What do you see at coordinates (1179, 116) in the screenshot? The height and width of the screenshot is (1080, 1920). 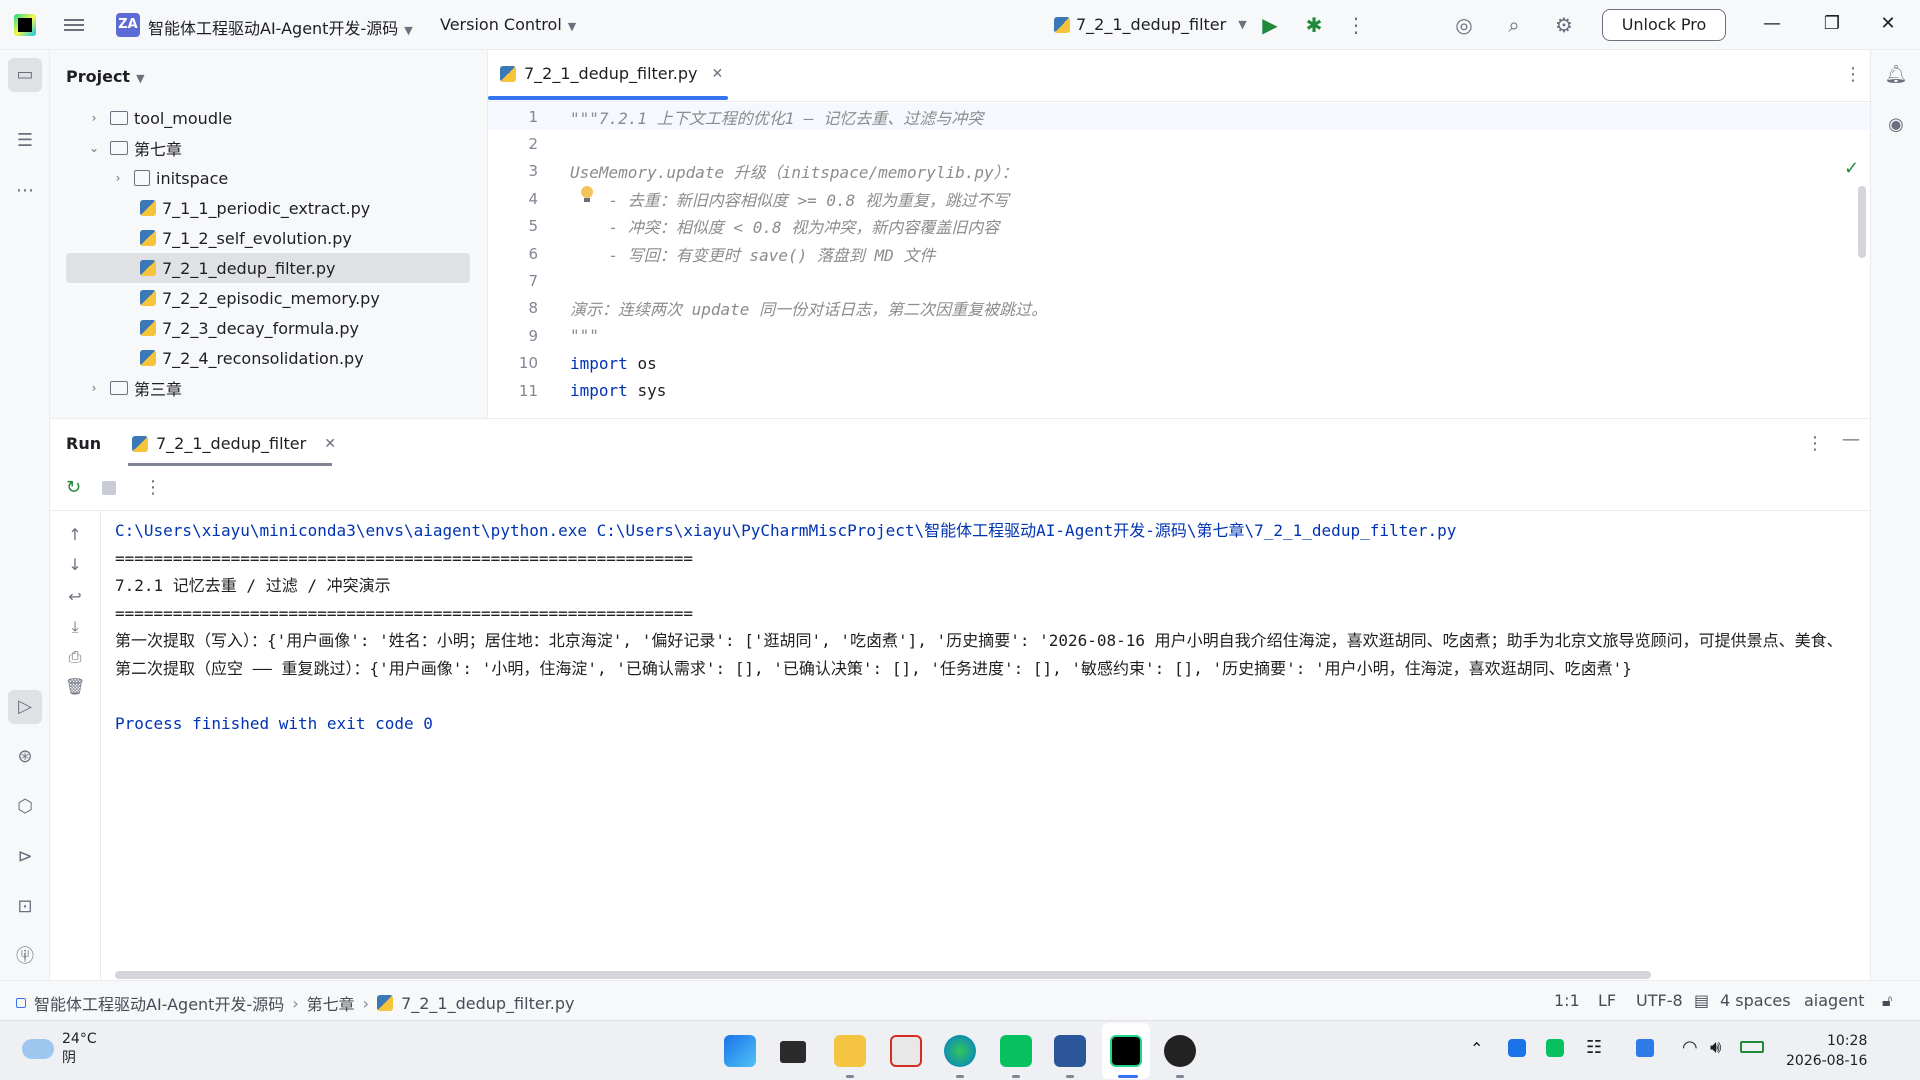 I see `code-line: 1 """7.2.1 上下文工程的优化1 — 记忆去重、过滤与冲突` at bounding box center [1179, 116].